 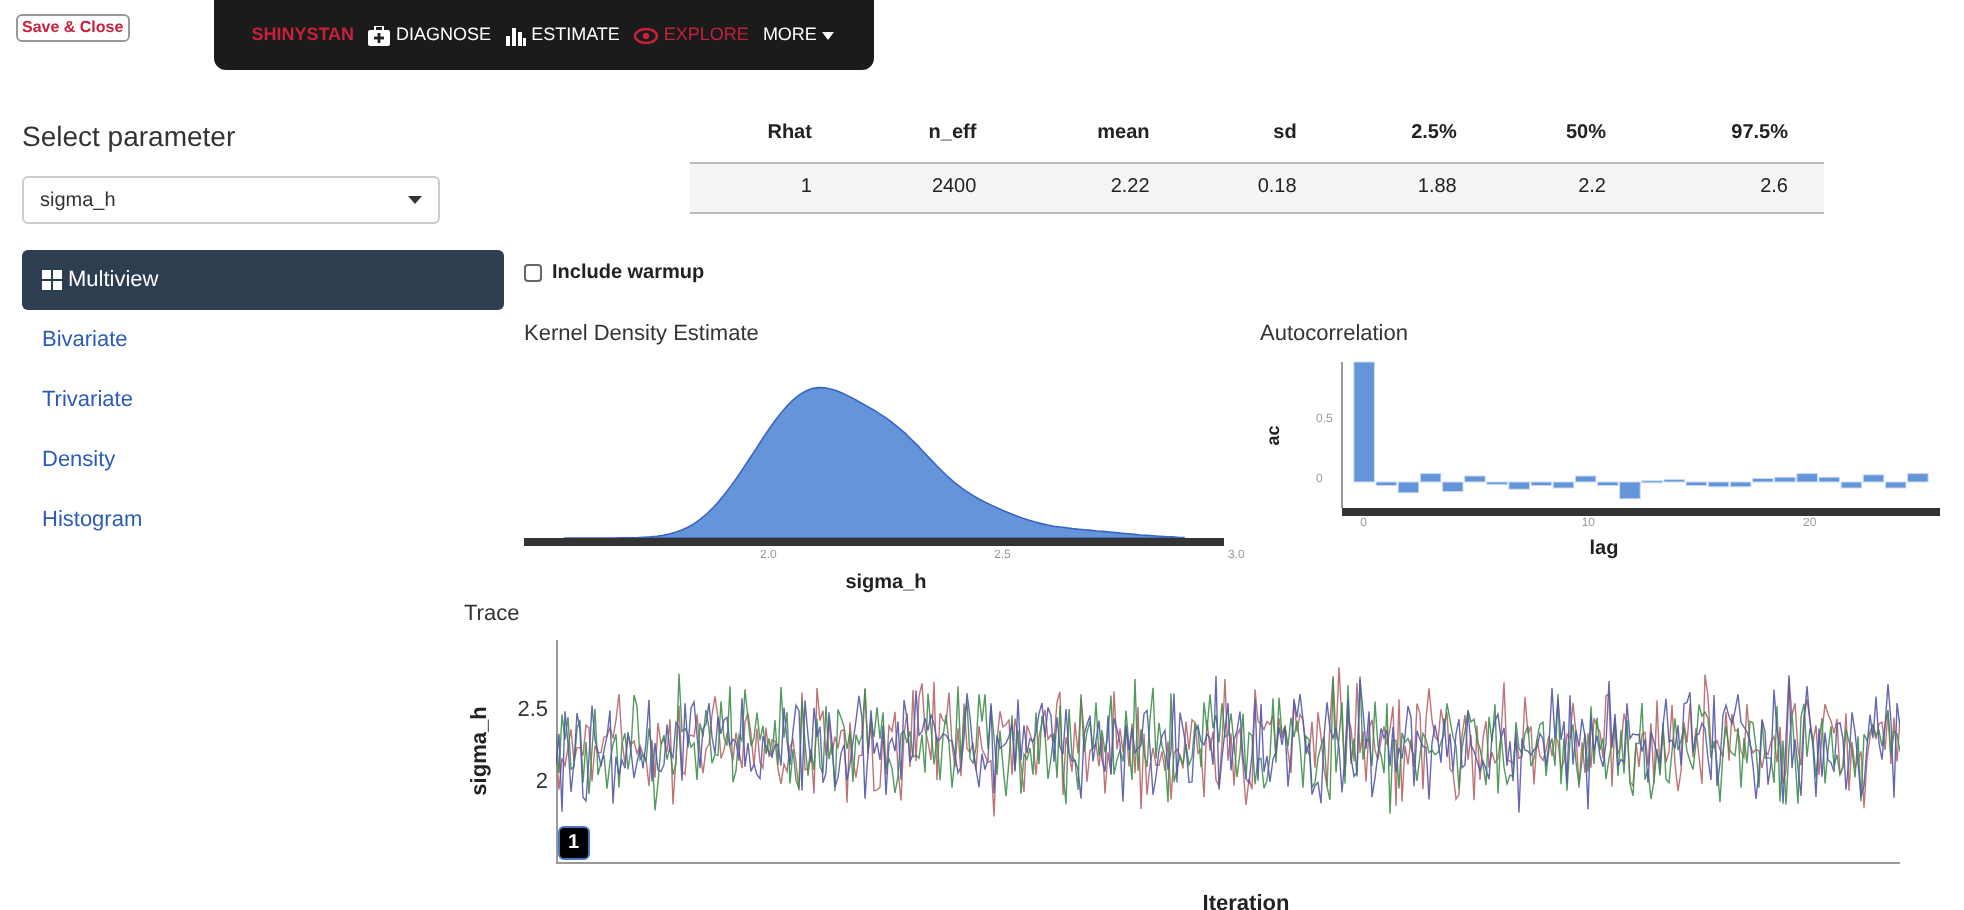 I want to click on table-cell: 2.22, so click(x=1099, y=187).